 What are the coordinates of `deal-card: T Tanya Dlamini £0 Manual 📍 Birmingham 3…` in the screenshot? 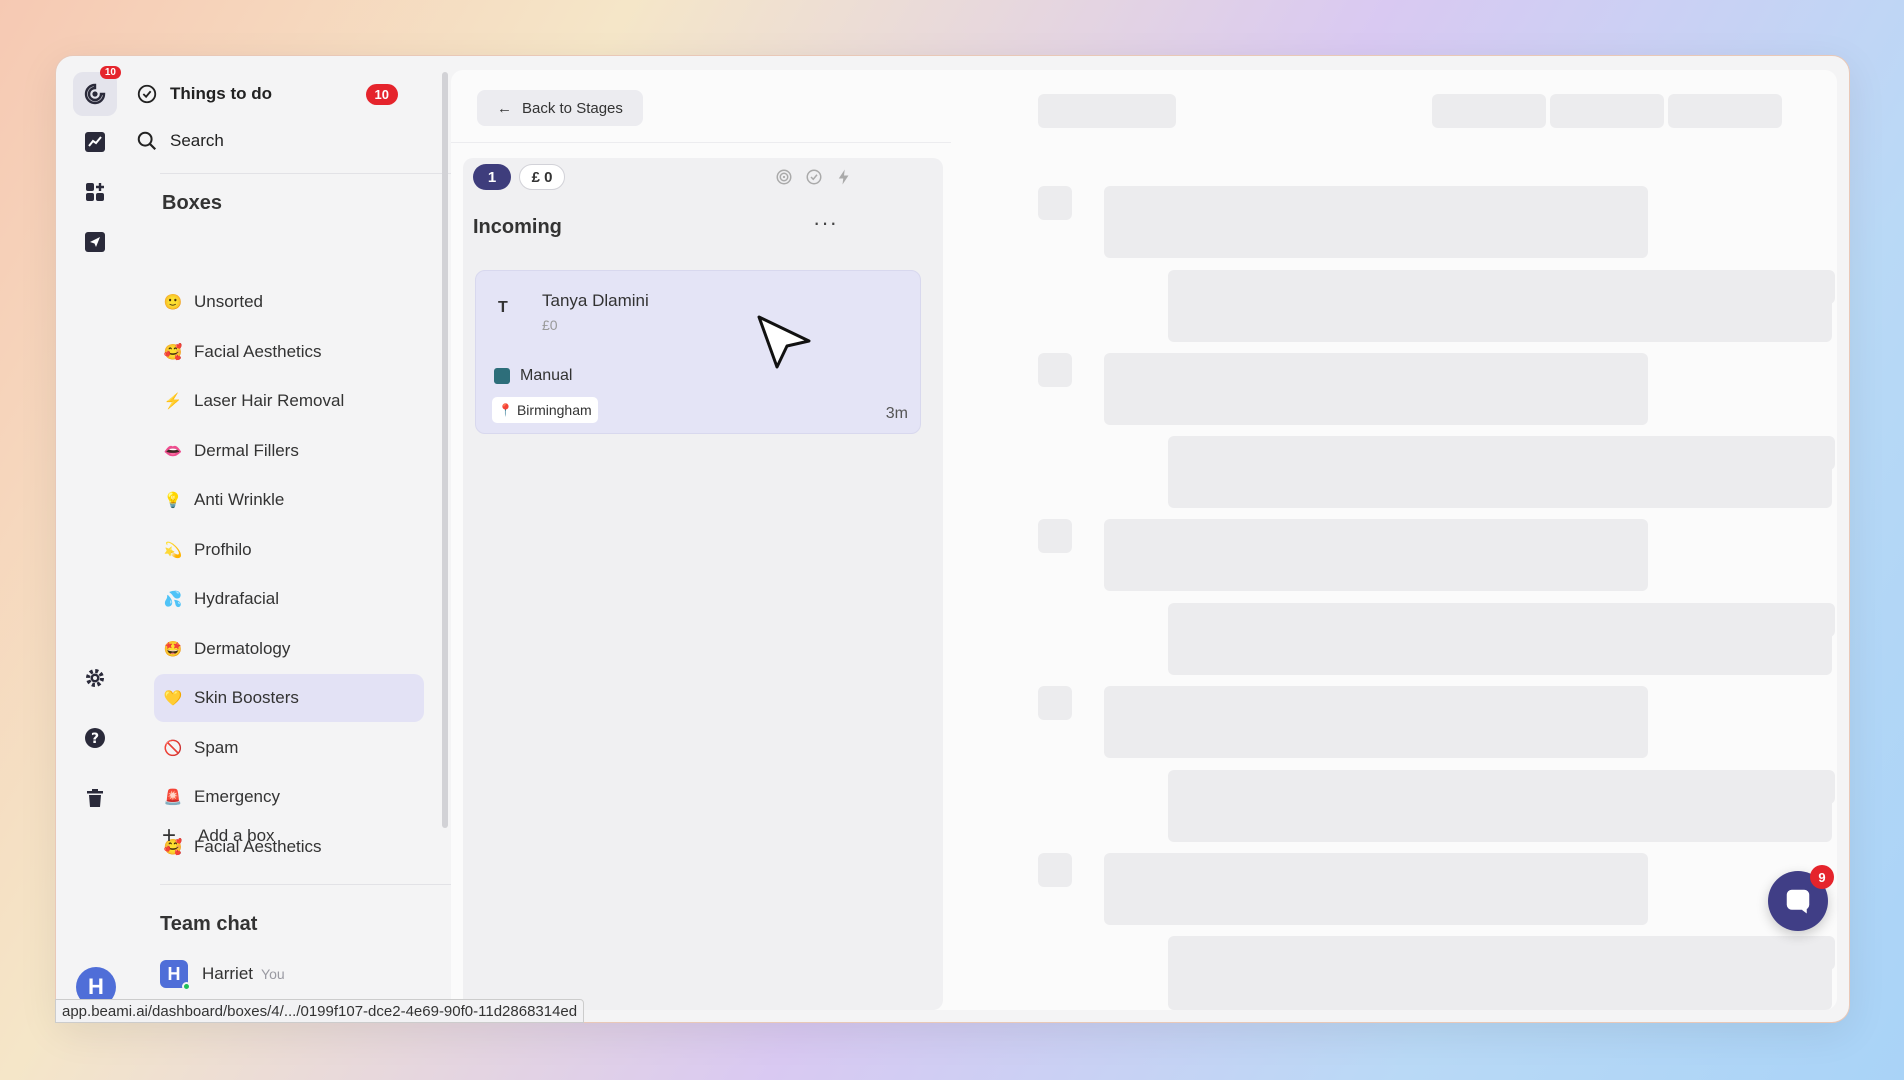 It's located at (698, 352).